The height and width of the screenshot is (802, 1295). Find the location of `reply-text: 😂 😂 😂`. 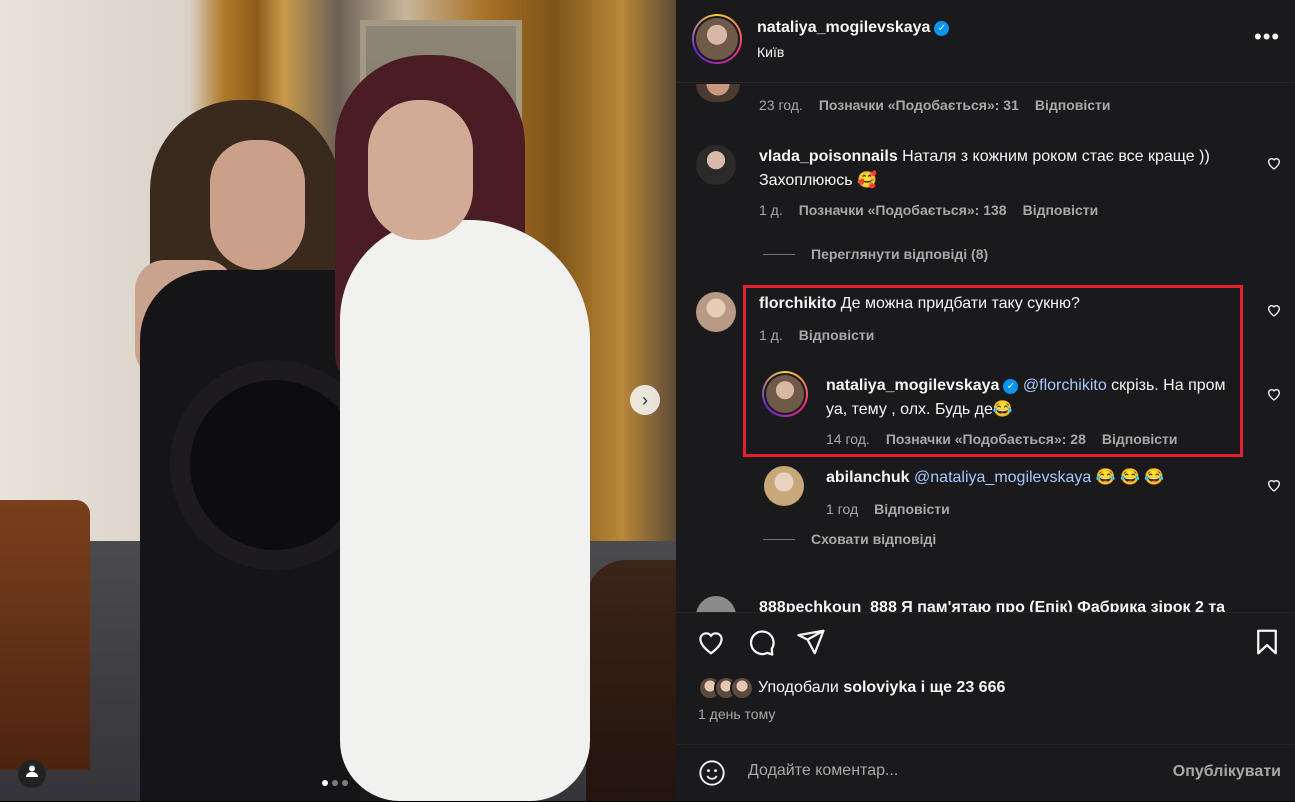

reply-text: 😂 😂 😂 is located at coordinates (1128, 477).